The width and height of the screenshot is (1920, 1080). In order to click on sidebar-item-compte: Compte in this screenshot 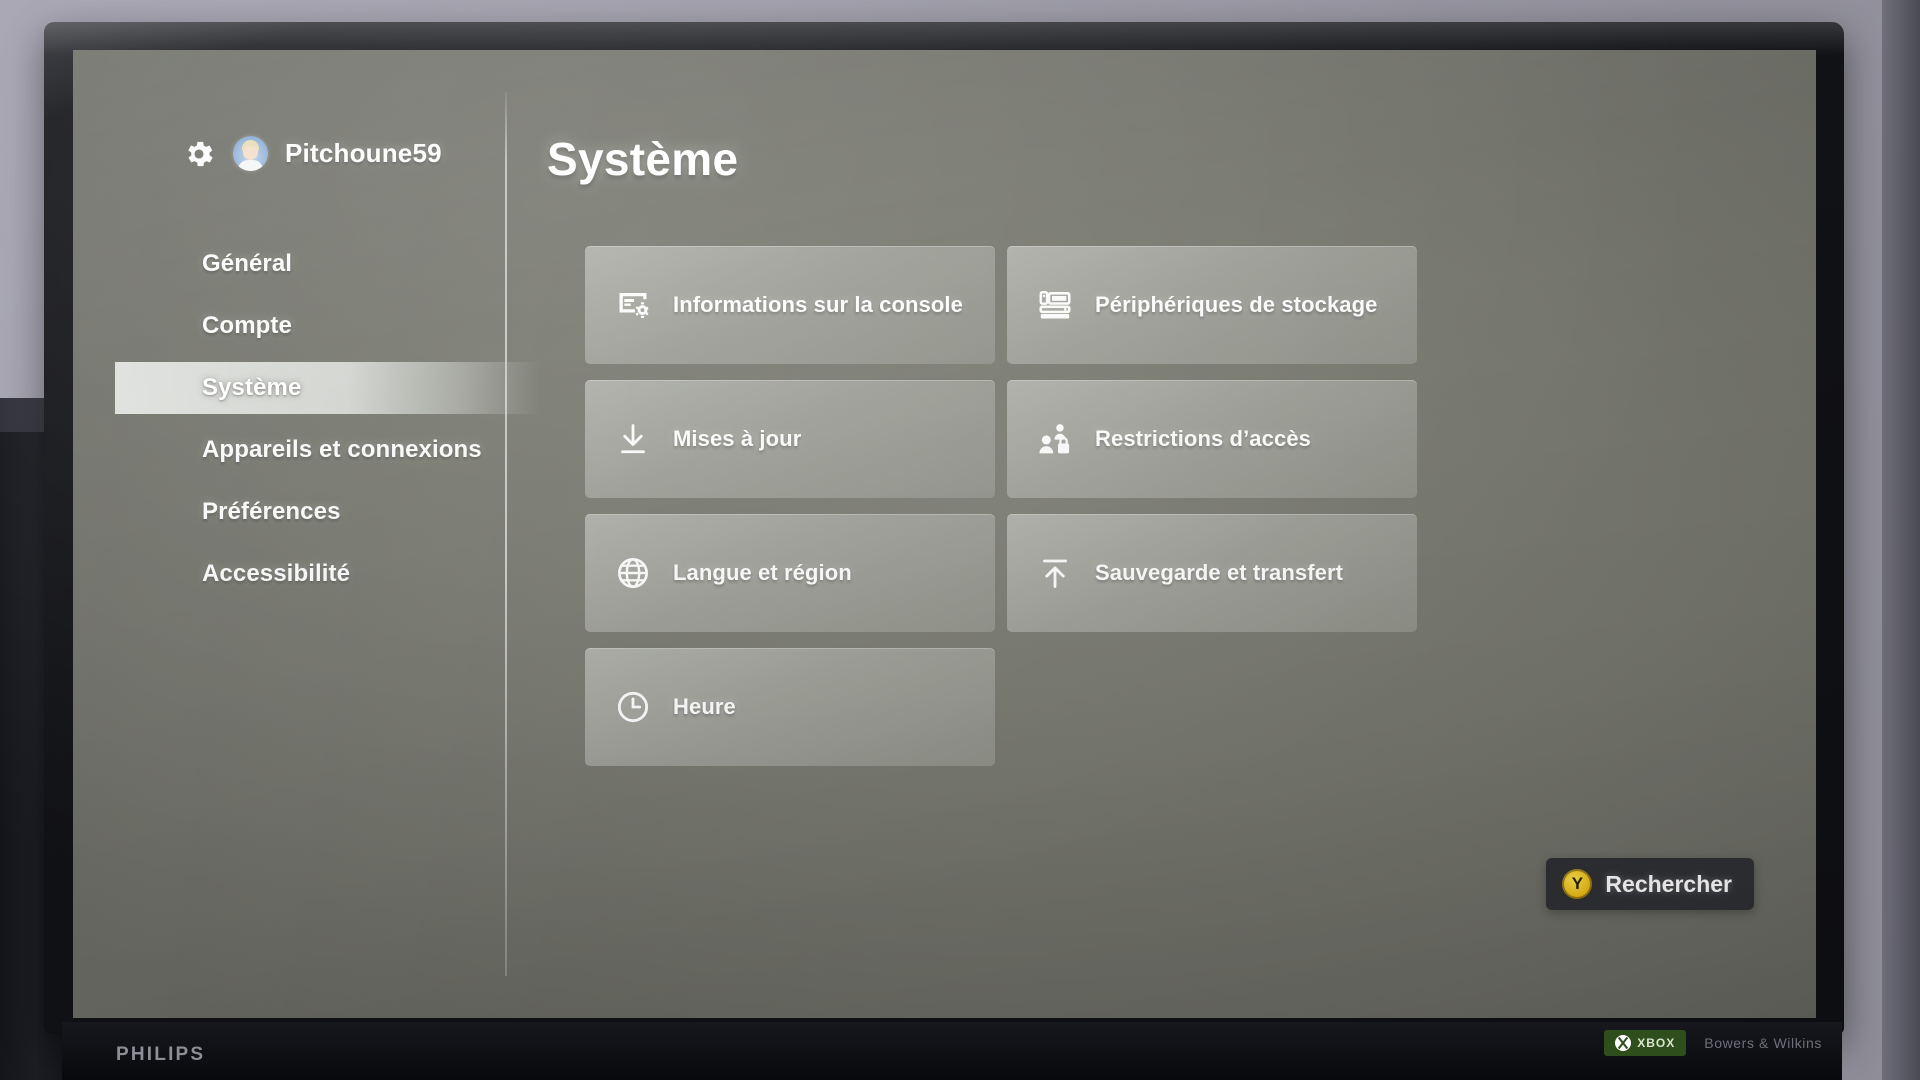, I will do `click(288, 326)`.